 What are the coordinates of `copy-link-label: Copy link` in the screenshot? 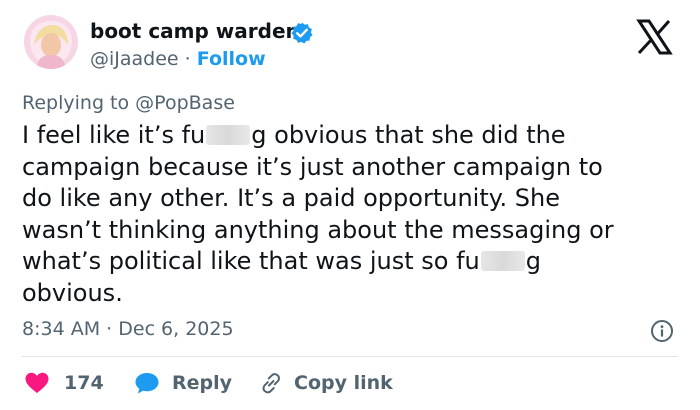 It's located at (343, 383).